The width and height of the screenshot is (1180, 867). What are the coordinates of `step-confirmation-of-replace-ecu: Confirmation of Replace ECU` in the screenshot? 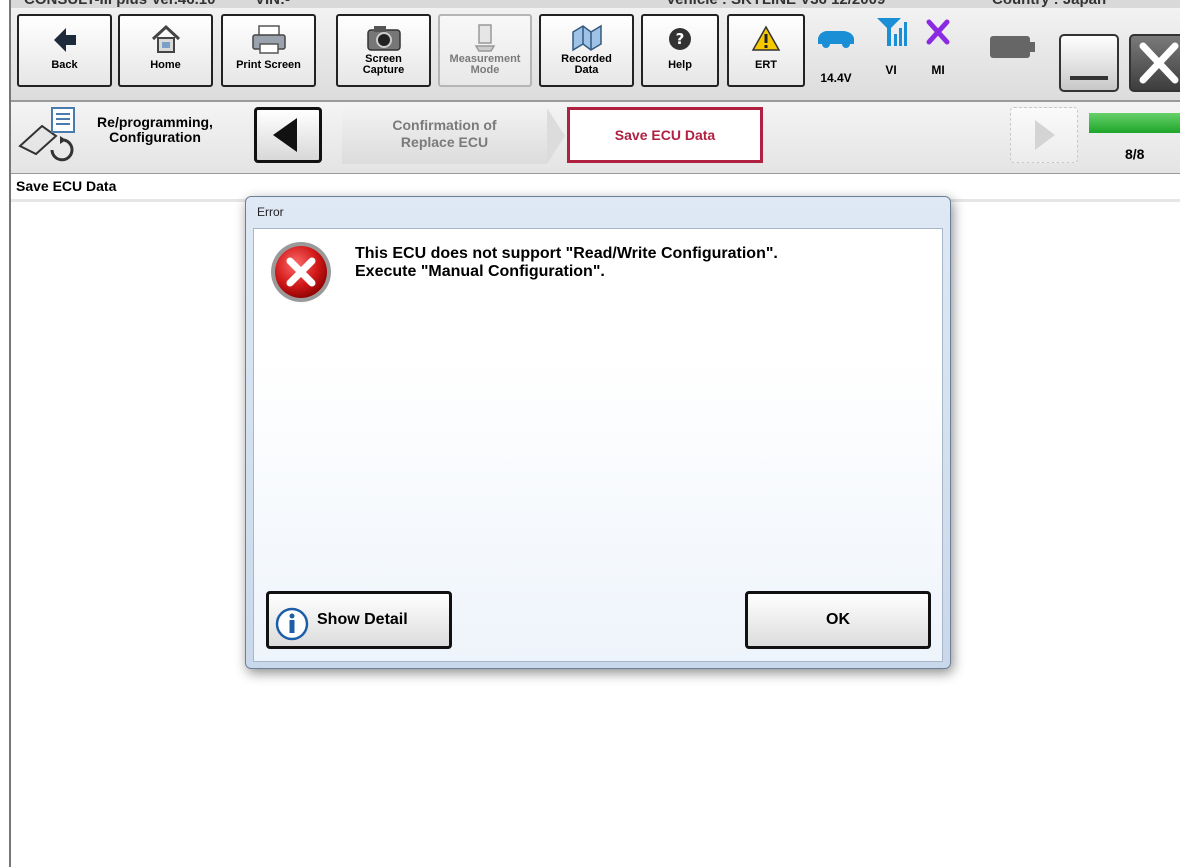 It's located at (453, 136).